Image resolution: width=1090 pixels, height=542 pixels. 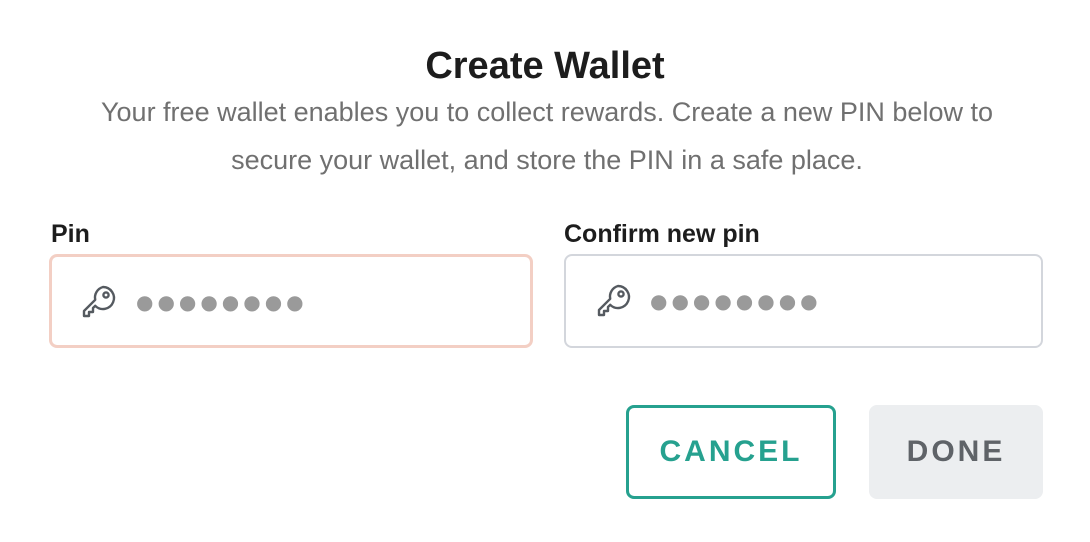 I want to click on pin-label: Pin, so click(x=70, y=234).